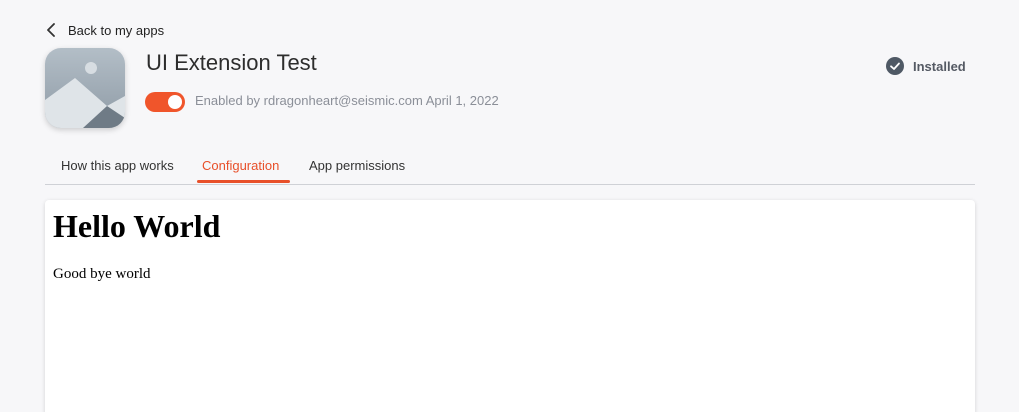 This screenshot has height=412, width=1019. I want to click on status-label: Installed, so click(939, 66).